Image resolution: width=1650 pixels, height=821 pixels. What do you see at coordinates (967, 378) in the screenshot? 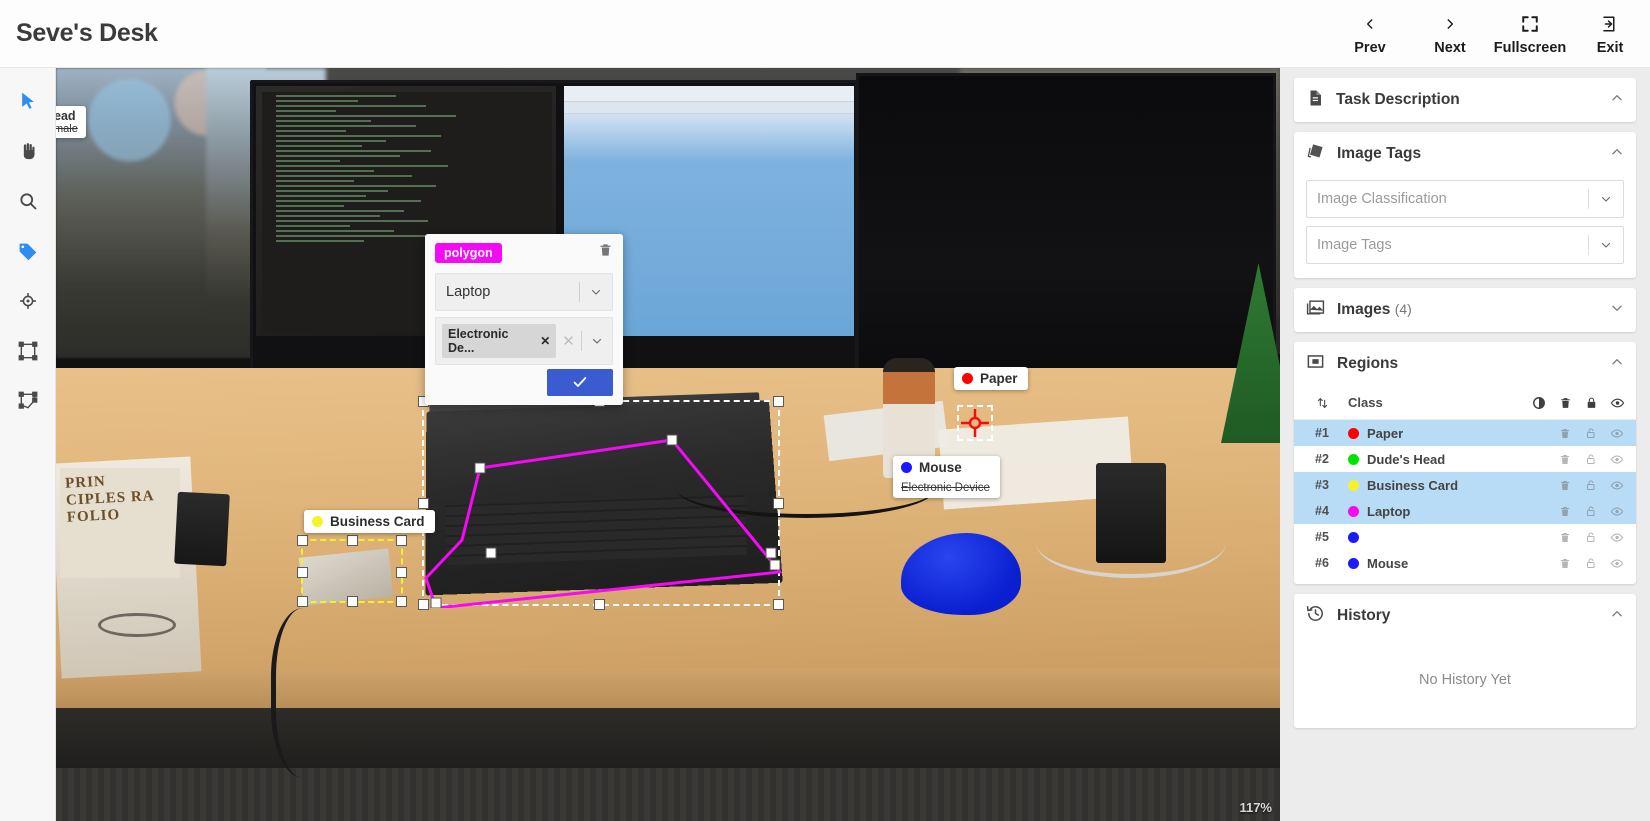
I see `paper-color-dot` at bounding box center [967, 378].